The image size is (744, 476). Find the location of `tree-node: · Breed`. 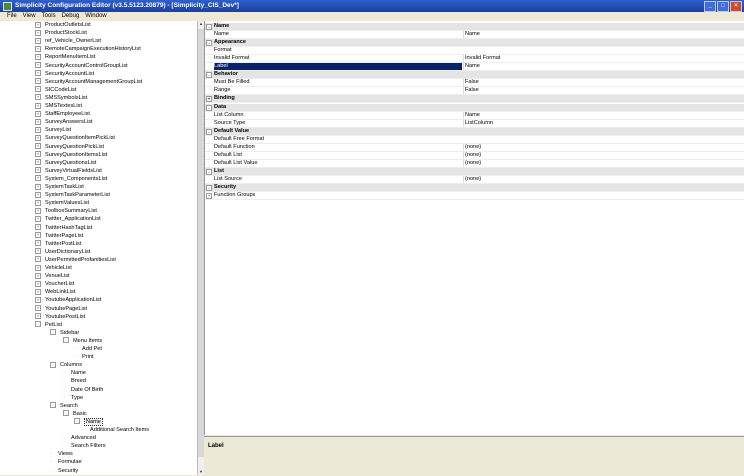

tree-node: · Breed is located at coordinates (74, 381).